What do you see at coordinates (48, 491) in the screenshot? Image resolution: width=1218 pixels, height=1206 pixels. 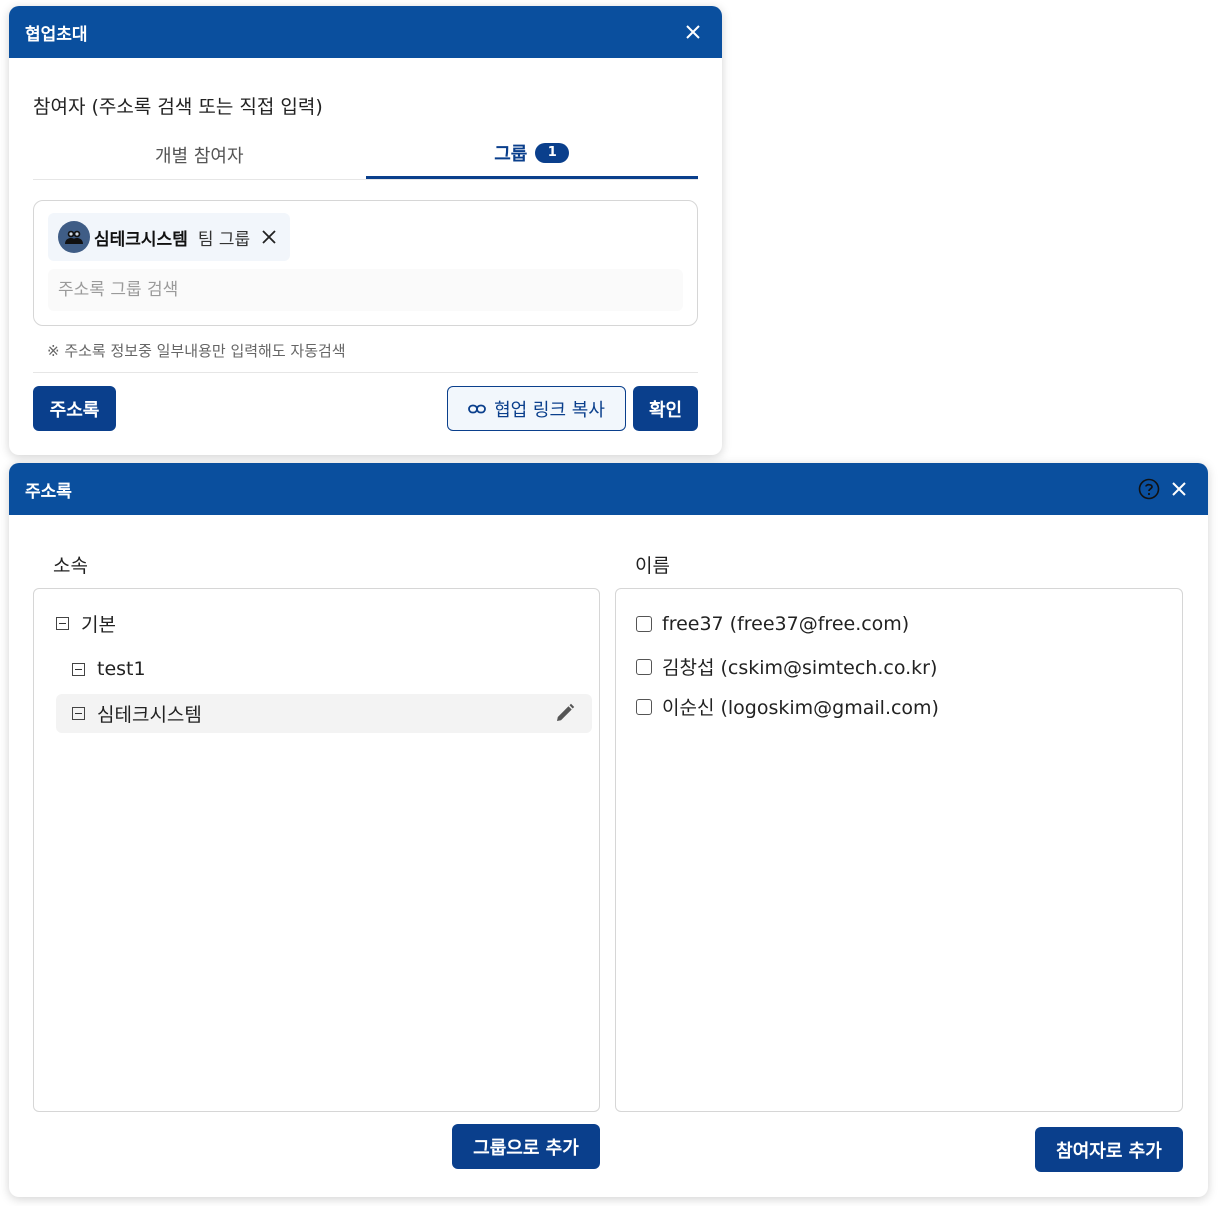 I see `addressbook-dialog-title: 주소록` at bounding box center [48, 491].